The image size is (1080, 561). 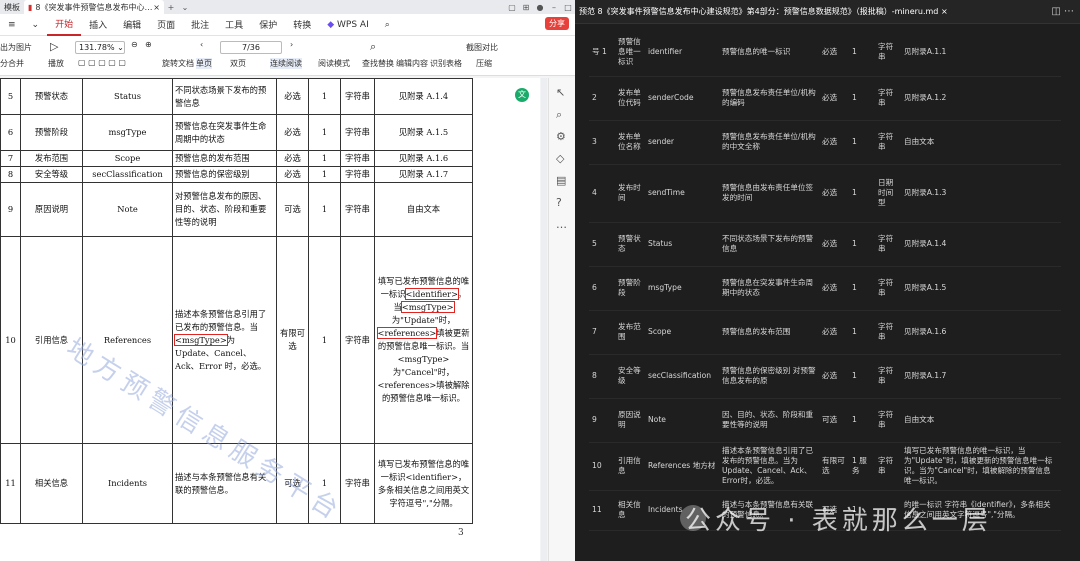 What do you see at coordinates (334, 63) in the screenshot?
I see `read-mode-button: 阅读模式` at bounding box center [334, 63].